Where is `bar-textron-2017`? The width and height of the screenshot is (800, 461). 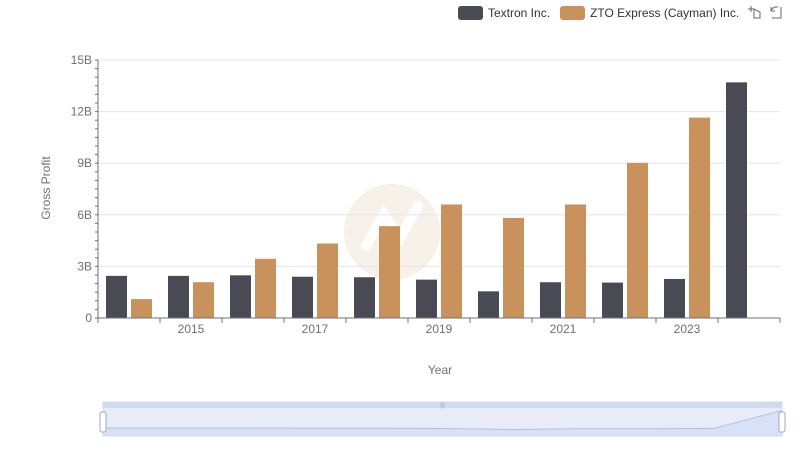
bar-textron-2017 is located at coordinates (302, 297).